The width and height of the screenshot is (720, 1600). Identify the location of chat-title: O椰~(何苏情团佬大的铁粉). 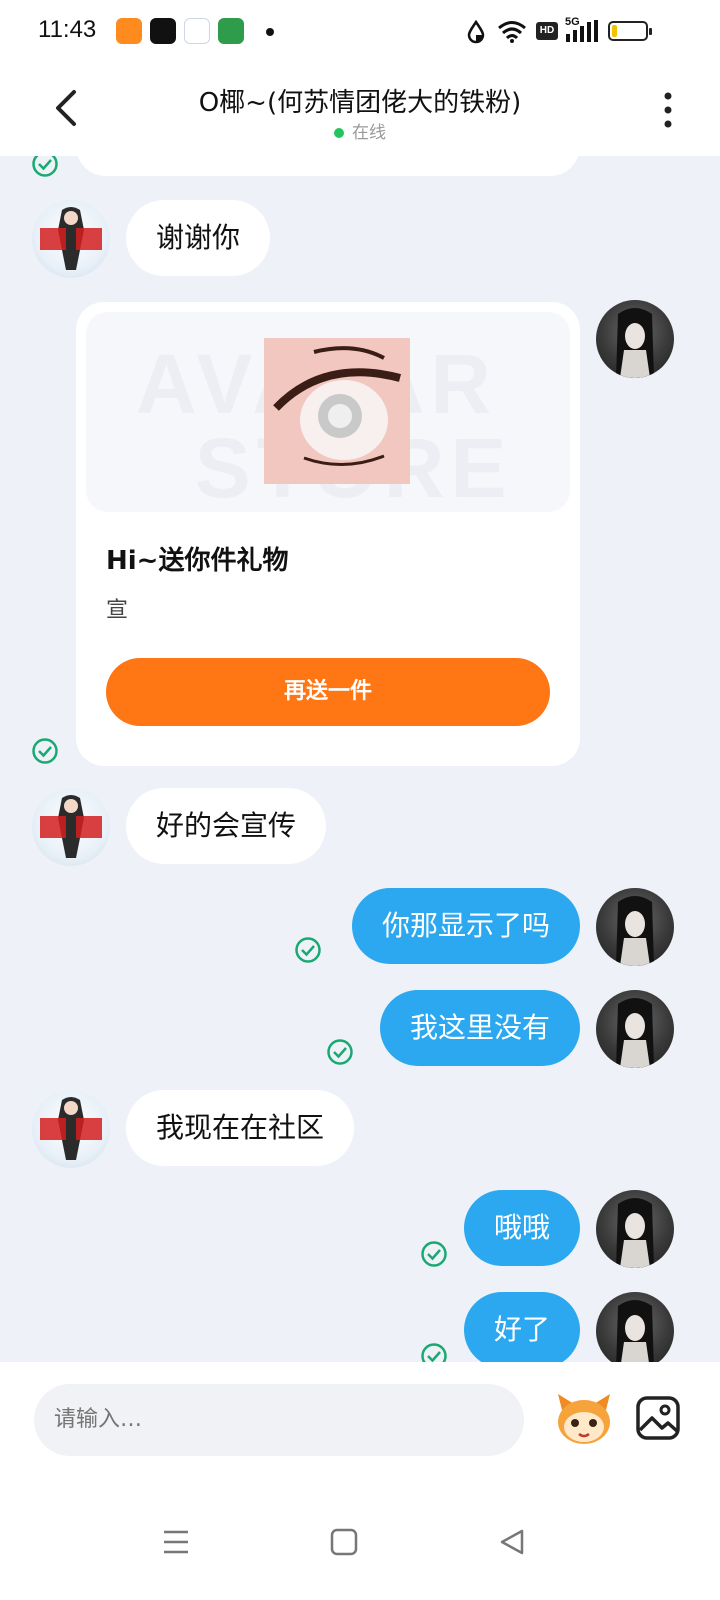
(360, 100).